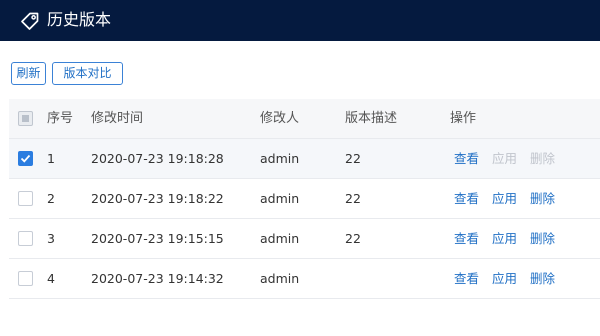 This screenshot has height=336, width=600. Describe the element at coordinates (304, 159) in the screenshot. I see `table-row: 1 2020-07-23 19:18:28 admin 22 查看 应用 删除` at that location.